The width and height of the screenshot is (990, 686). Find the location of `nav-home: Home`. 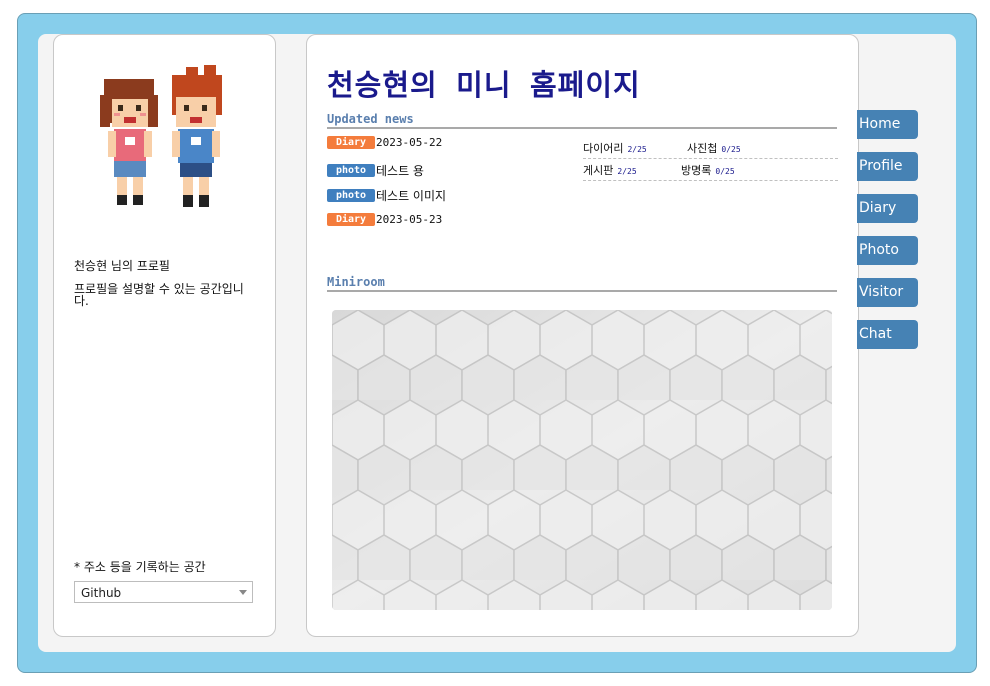

nav-home: Home is located at coordinates (887, 124).